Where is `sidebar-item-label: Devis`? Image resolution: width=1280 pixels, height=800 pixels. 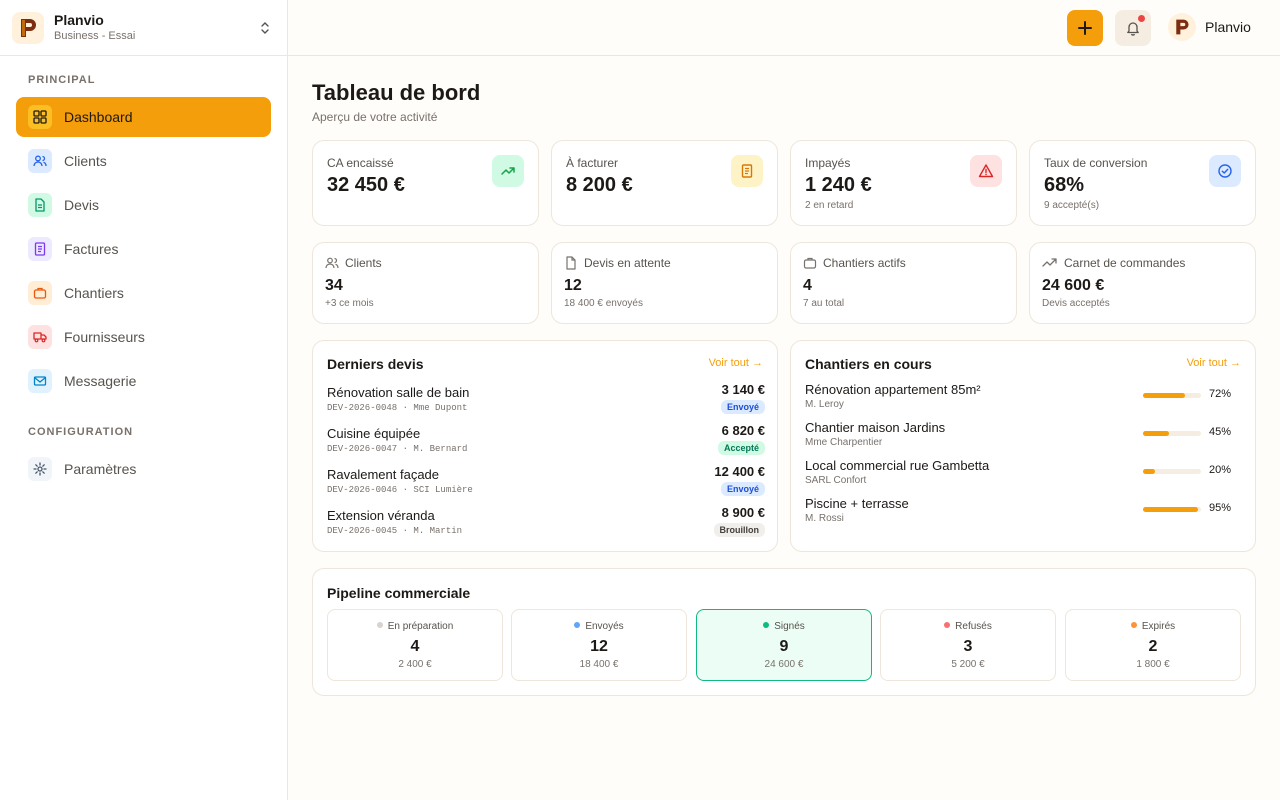
sidebar-item-label: Devis is located at coordinates (82, 205).